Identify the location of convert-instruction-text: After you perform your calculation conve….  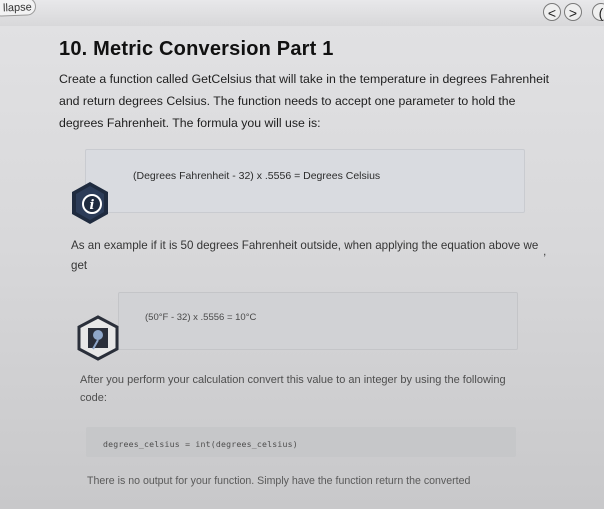
(293, 389).